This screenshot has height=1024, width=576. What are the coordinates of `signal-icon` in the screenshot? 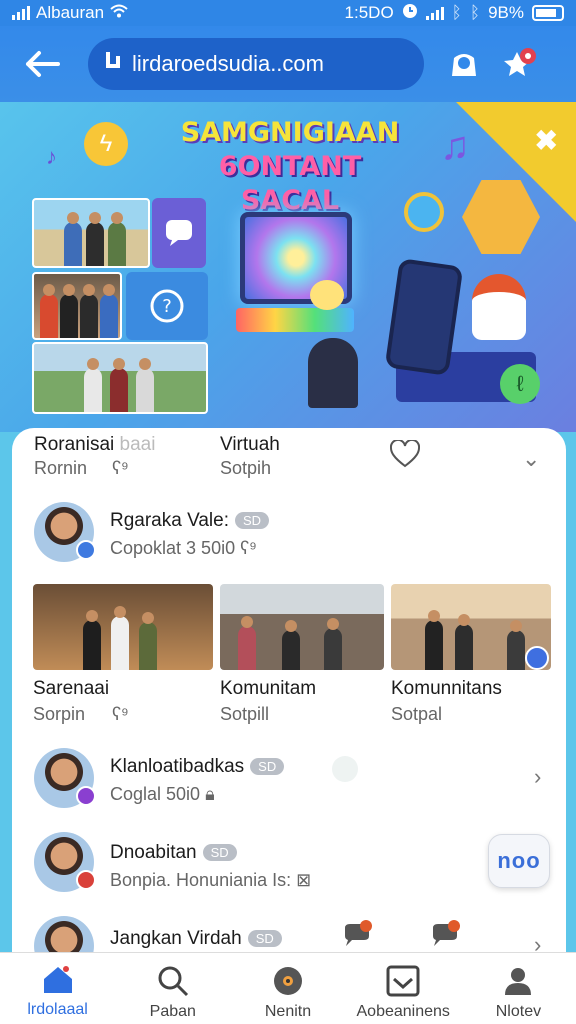 It's located at (21, 13).